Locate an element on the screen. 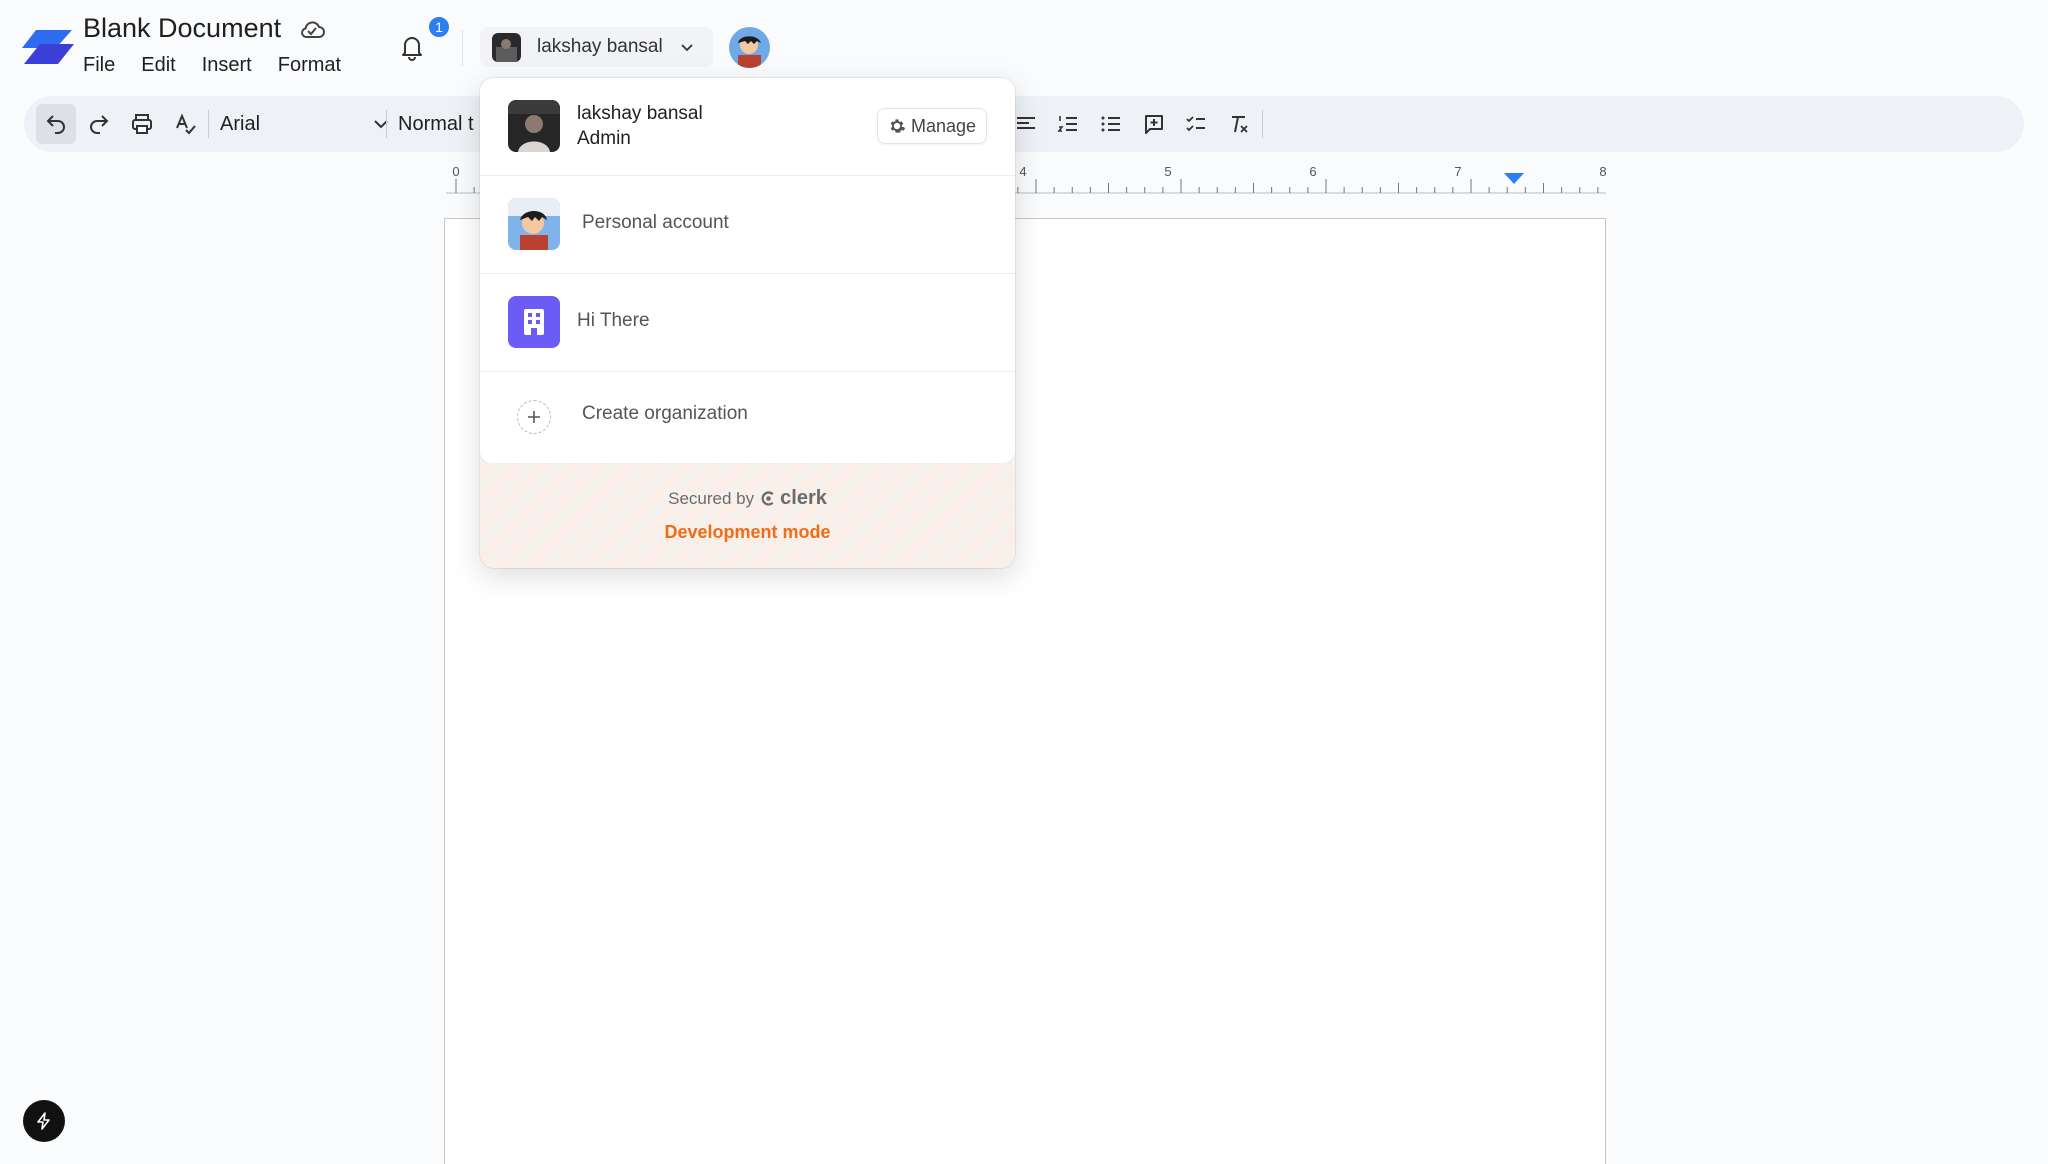 This screenshot has height=1164, width=2048. menu-format: Format is located at coordinates (309, 65).